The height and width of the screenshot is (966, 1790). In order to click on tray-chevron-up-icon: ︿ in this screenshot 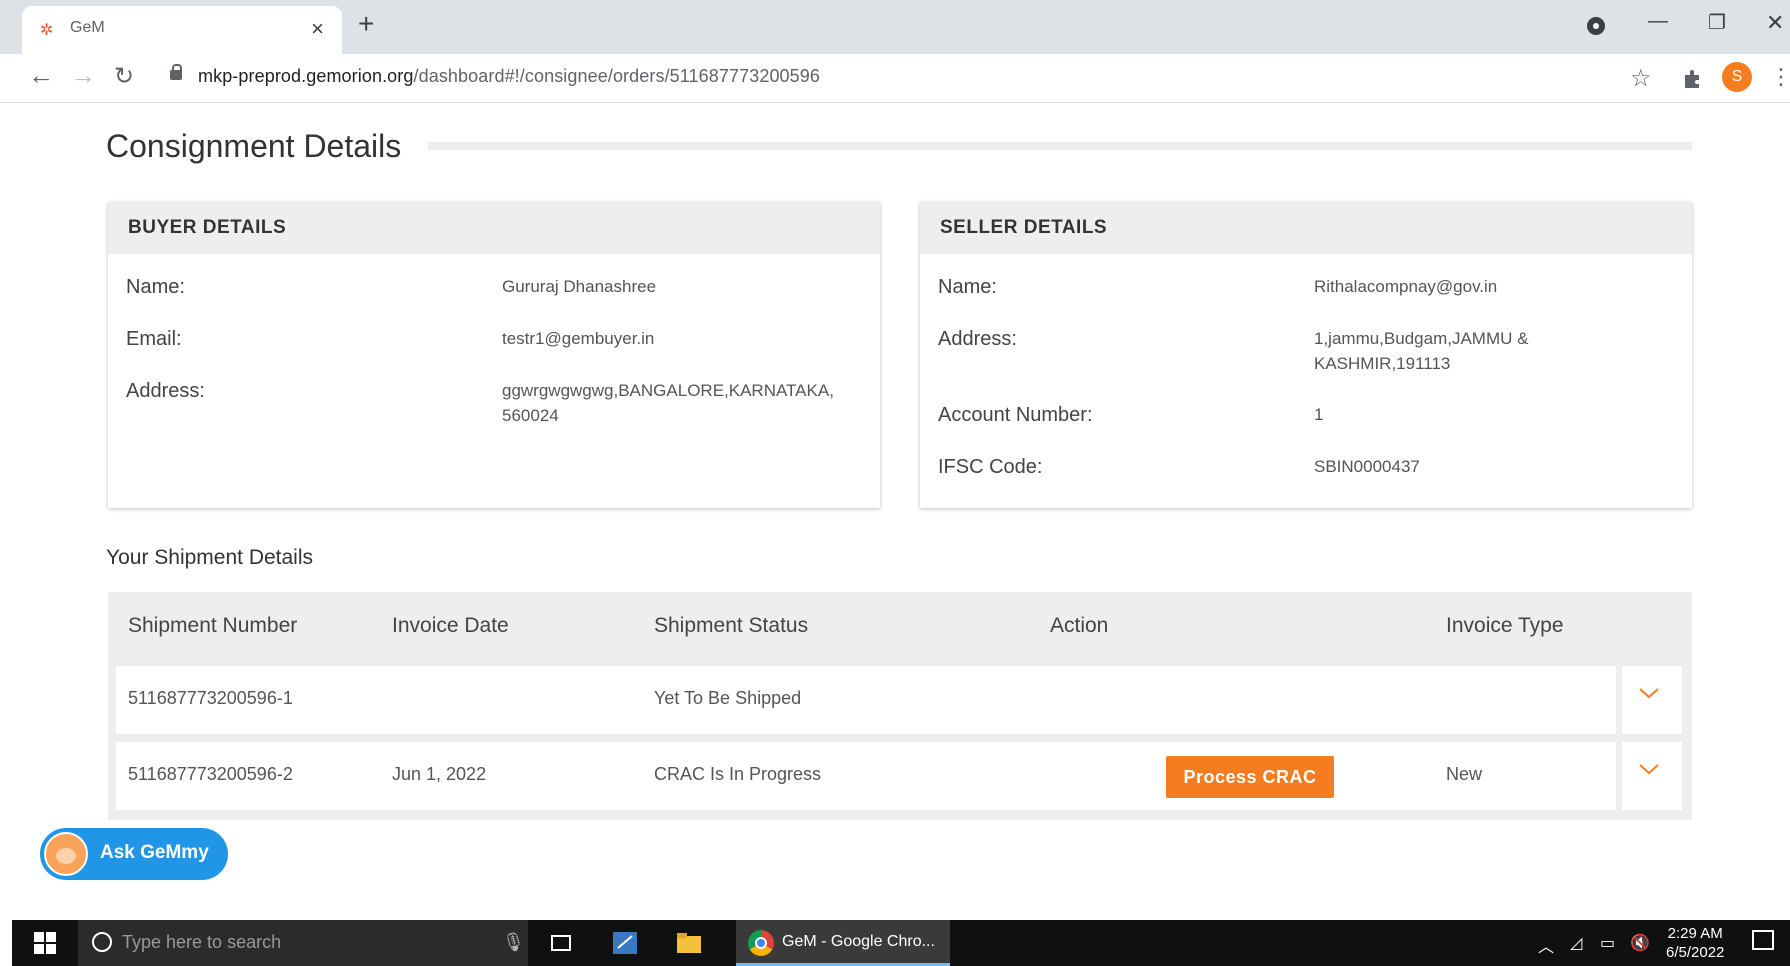, I will do `click(1546, 945)`.